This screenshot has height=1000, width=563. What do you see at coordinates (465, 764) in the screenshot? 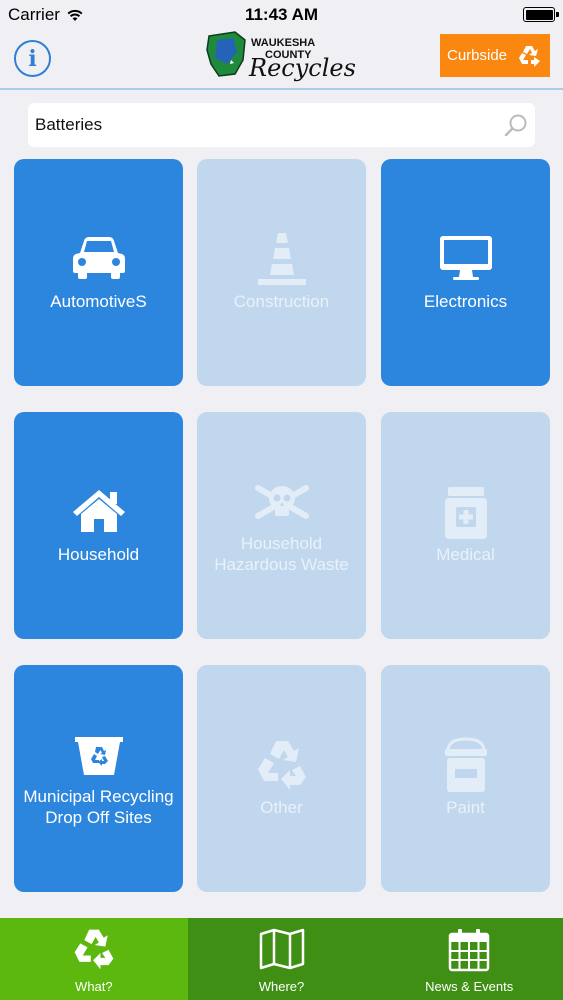
I see `paint-can-icon` at bounding box center [465, 764].